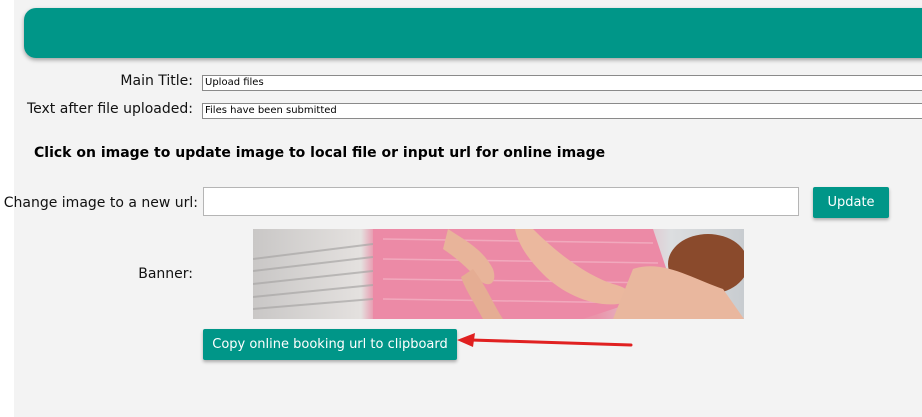 This screenshot has height=417, width=922. I want to click on after-upload-input, so click(562, 111).